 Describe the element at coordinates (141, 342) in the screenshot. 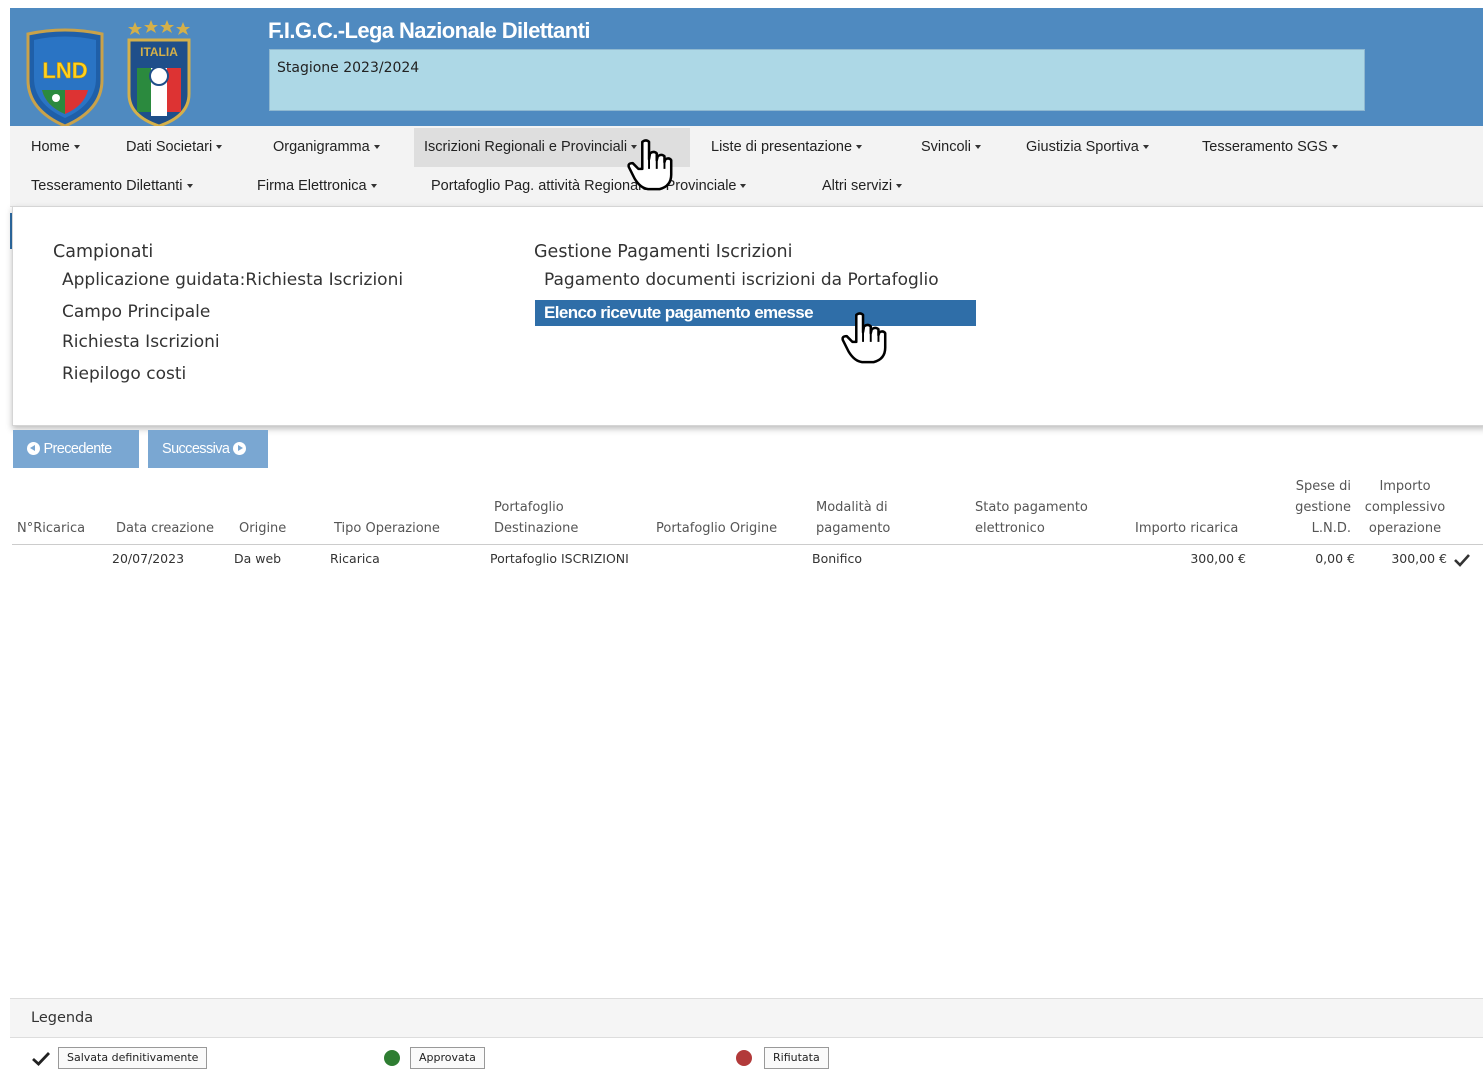

I see `menu-item-richiesta-iscrizioni: Richiesta Iscrizioni` at that location.